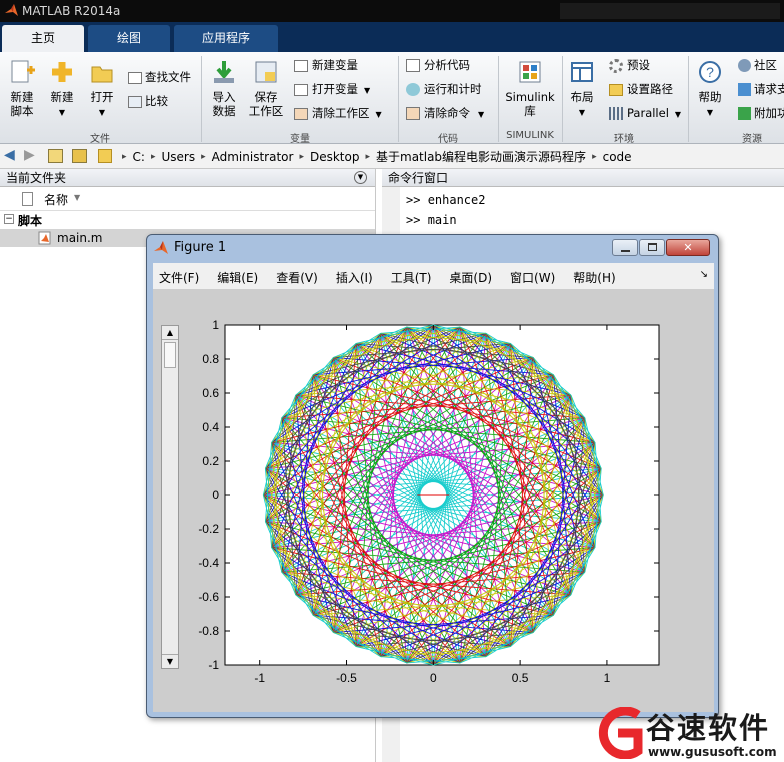 Image resolution: width=784 pixels, height=762 pixels. Describe the element at coordinates (413, 220) in the screenshot. I see `prompt: >>` at that location.